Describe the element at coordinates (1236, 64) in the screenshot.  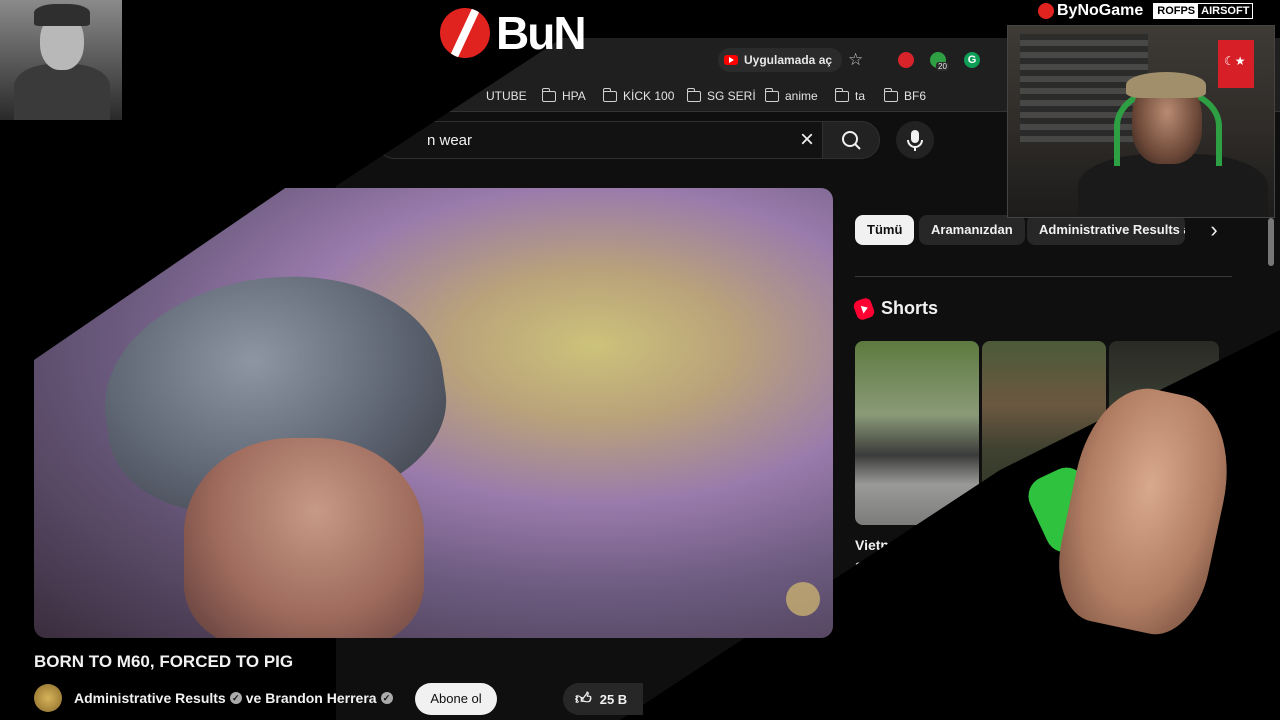
I see `turkish-flag` at that location.